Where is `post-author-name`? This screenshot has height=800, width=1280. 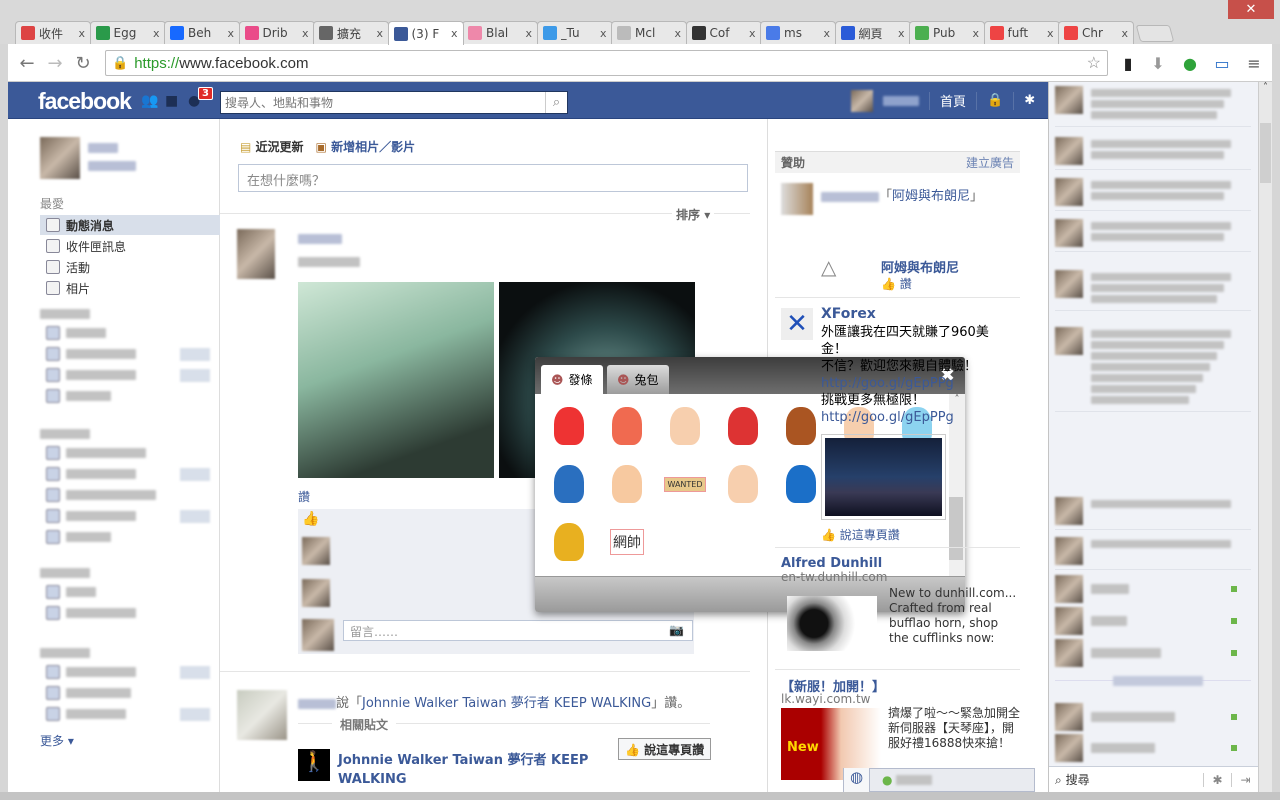
post-author-name is located at coordinates (320, 239).